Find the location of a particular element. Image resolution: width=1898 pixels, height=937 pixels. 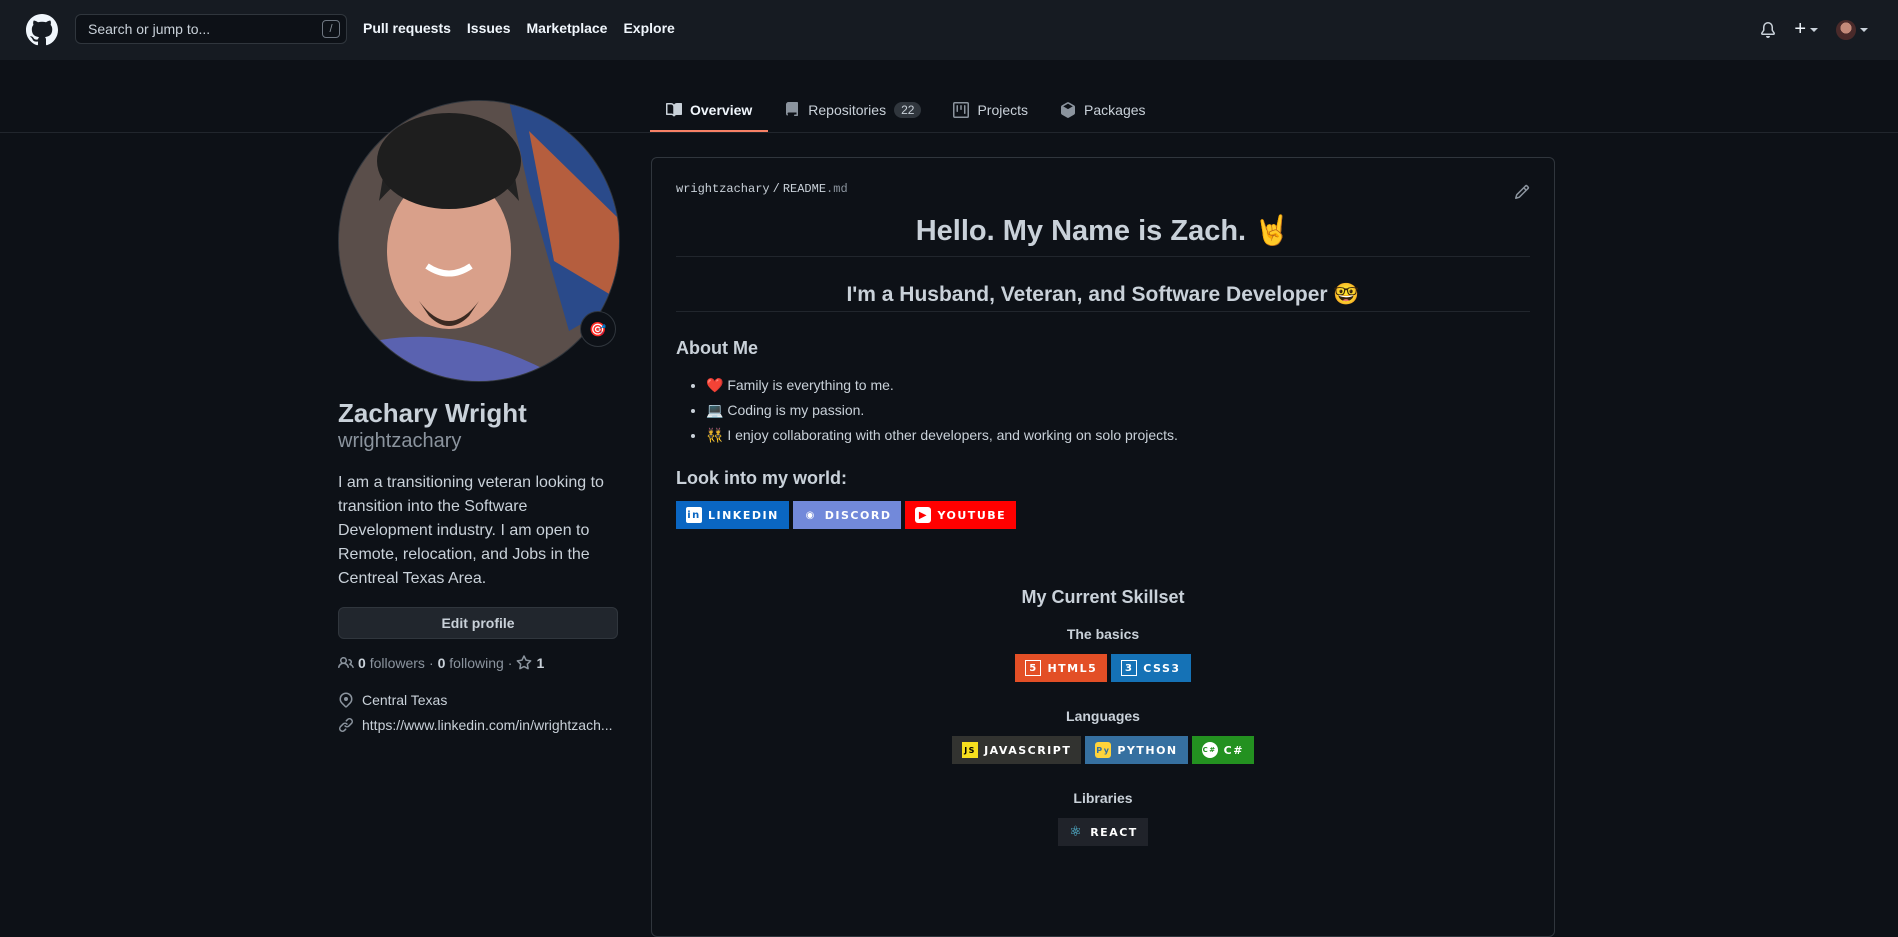

language-badges: JS JAVASCRIPT Py PYTHON C# C# is located at coordinates (1103, 750).